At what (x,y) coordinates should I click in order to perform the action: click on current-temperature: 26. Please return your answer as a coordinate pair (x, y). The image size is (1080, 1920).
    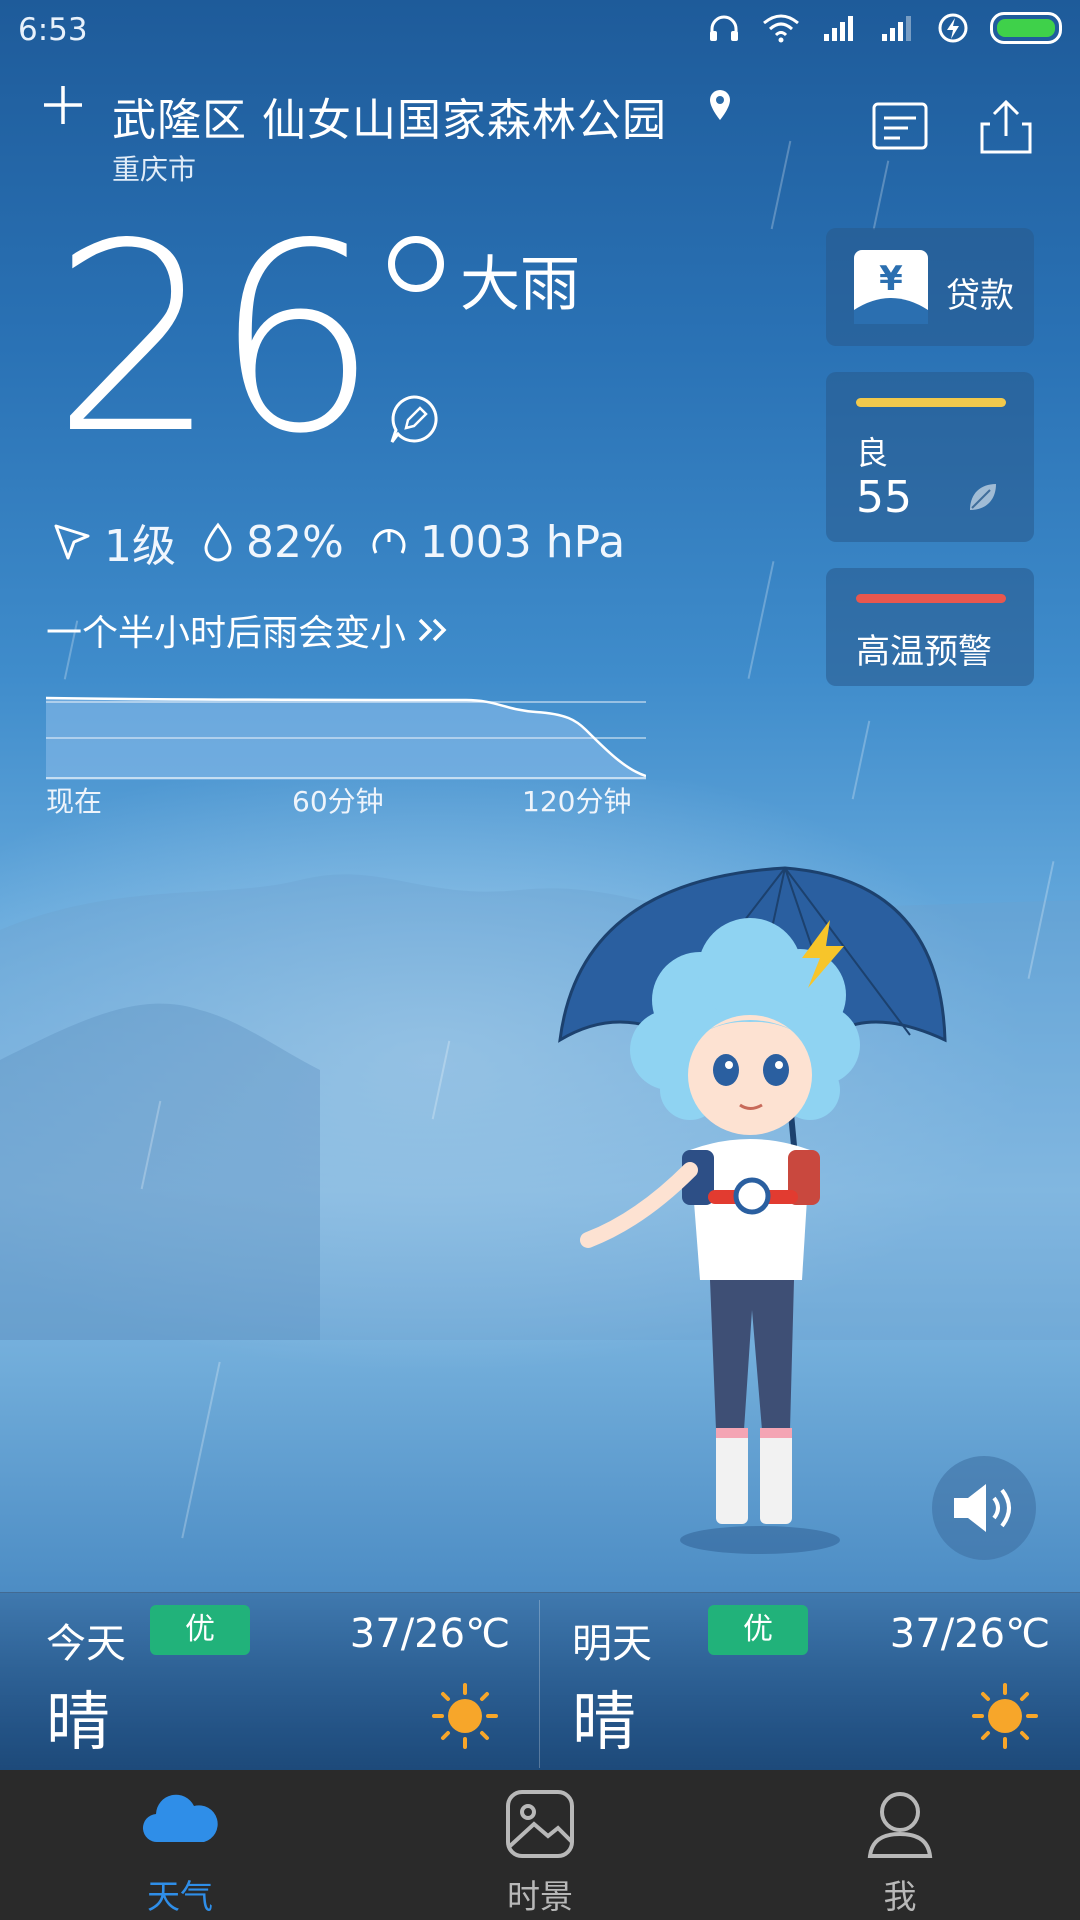
    Looking at the image, I should click on (215, 340).